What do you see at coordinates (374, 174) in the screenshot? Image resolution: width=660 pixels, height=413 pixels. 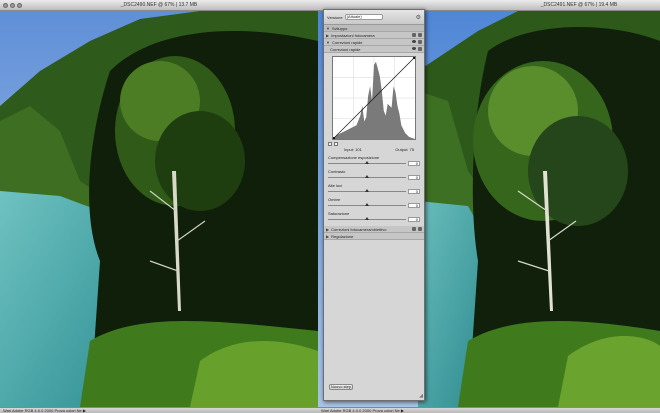 I see `slider-contrast: Contrasto 0` at bounding box center [374, 174].